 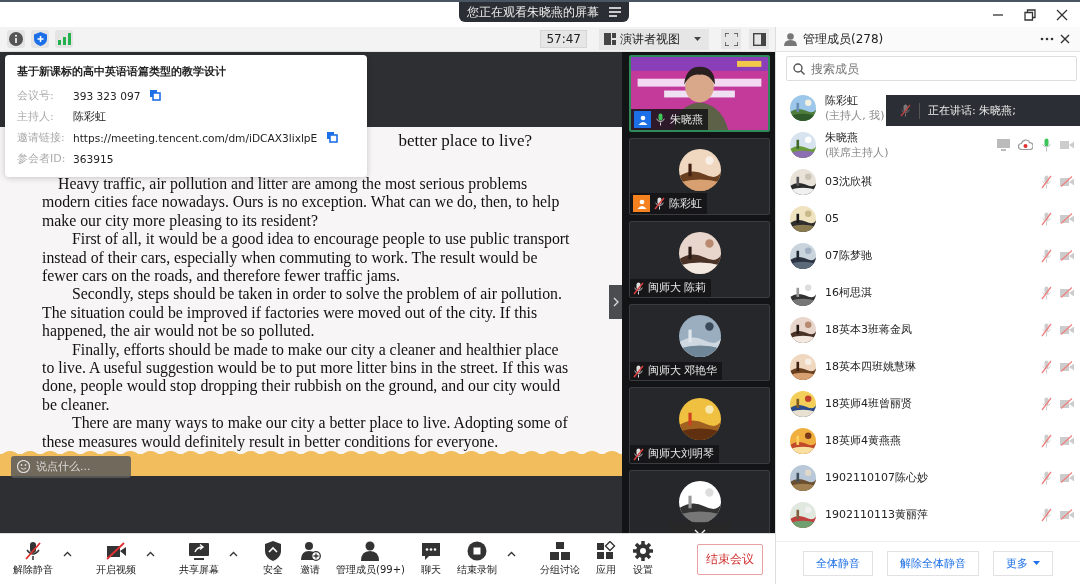 What do you see at coordinates (681, 454) in the screenshot?
I see `participant-name: 闽师大刘明琴` at bounding box center [681, 454].